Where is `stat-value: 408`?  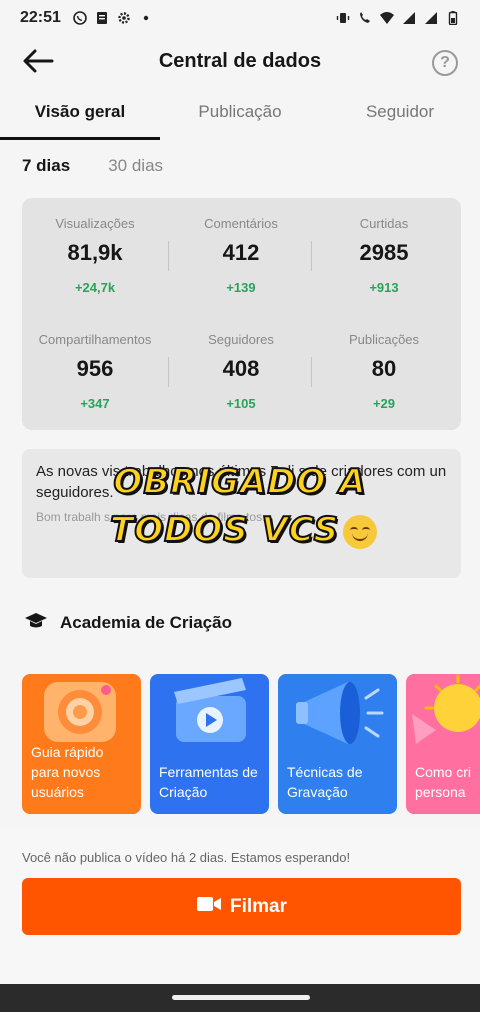 stat-value: 408 is located at coordinates (241, 368).